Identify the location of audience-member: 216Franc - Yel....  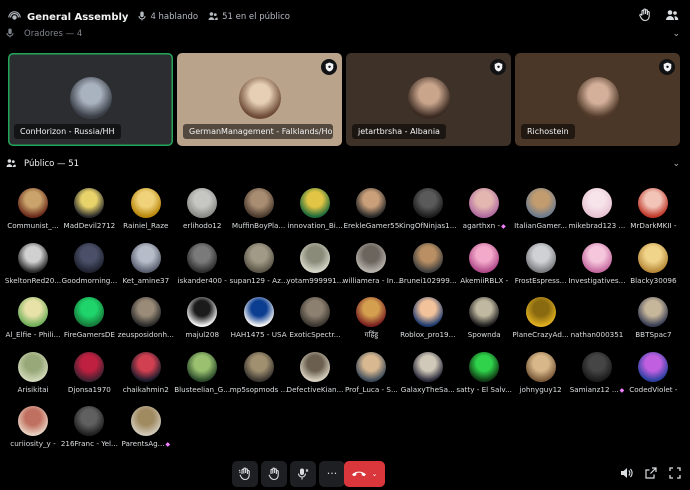
(89, 429).